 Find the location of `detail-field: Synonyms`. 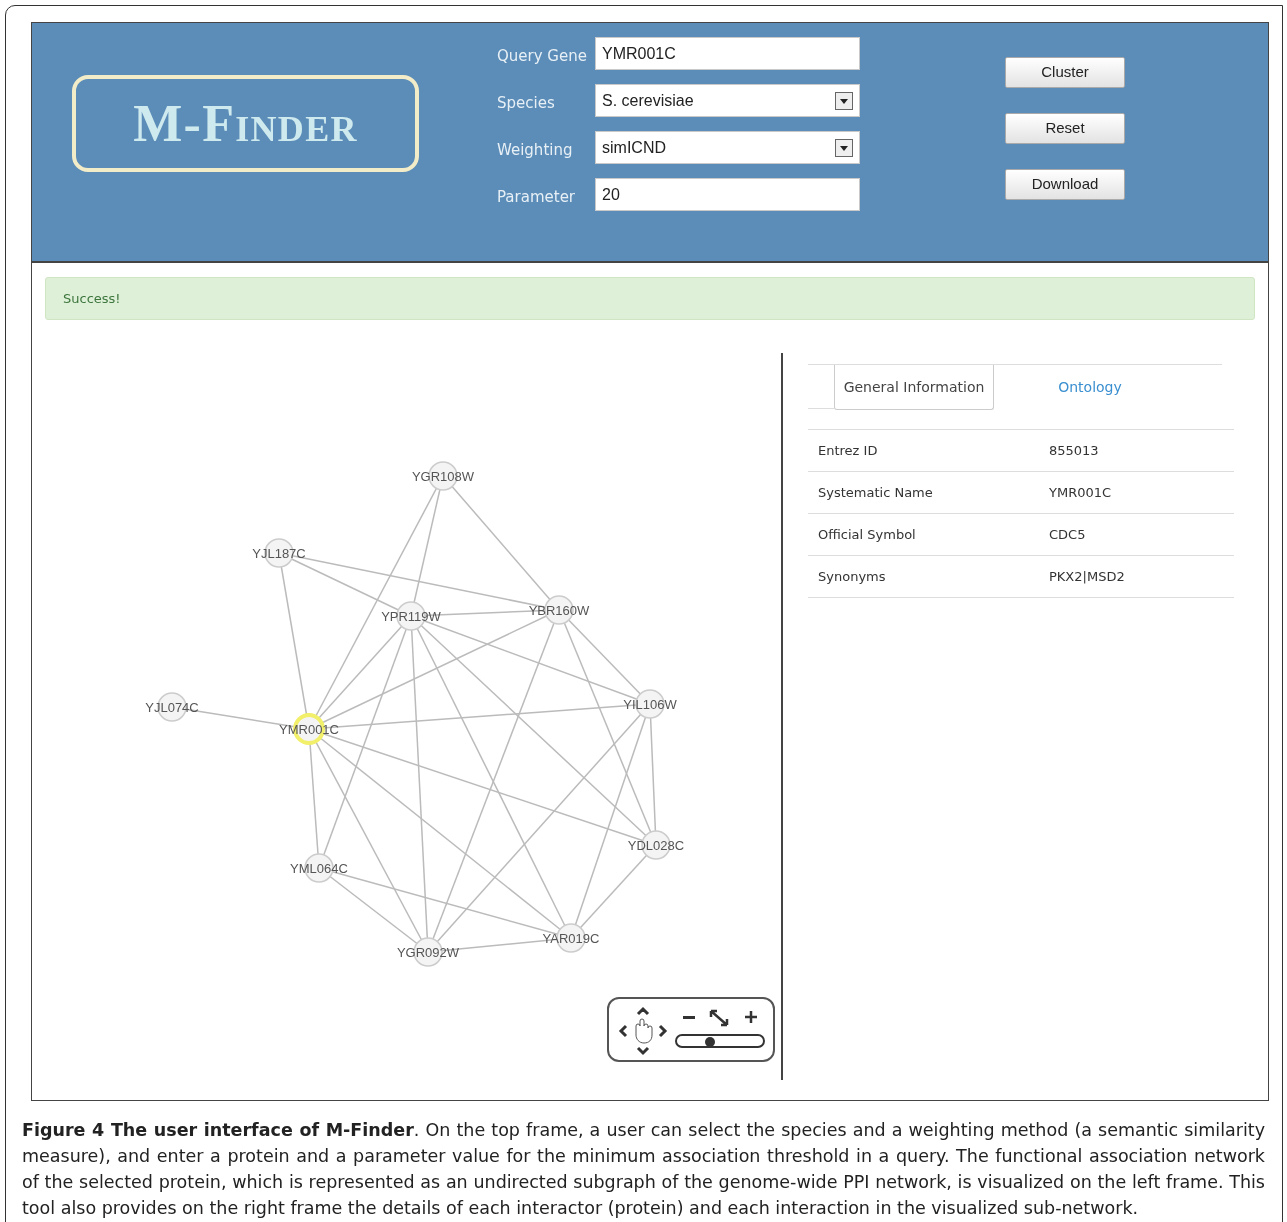

detail-field: Synonyms is located at coordinates (928, 576).